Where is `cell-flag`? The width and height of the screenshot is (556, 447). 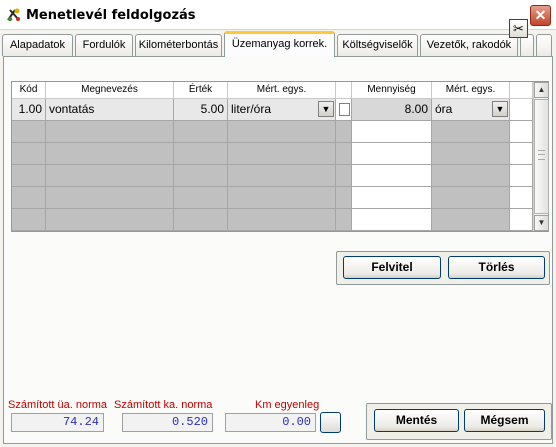
cell-flag is located at coordinates (344, 110).